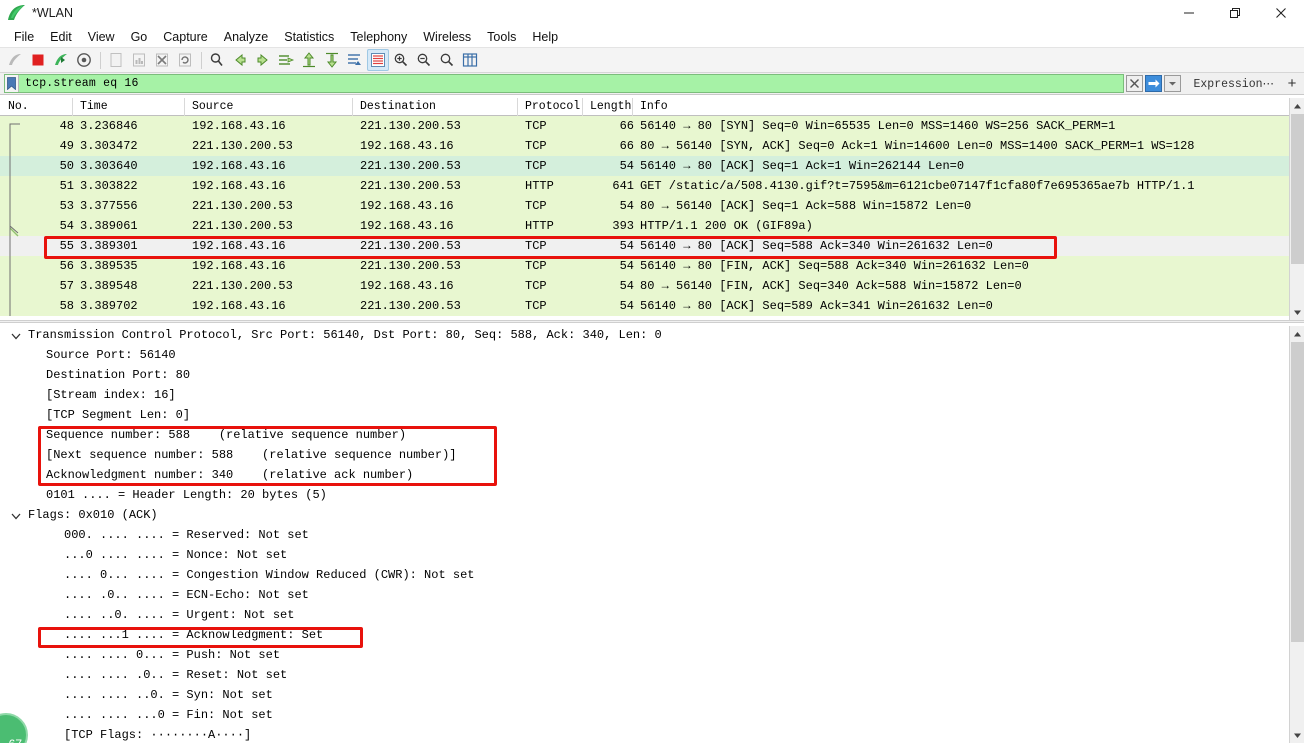 The image size is (1304, 743). What do you see at coordinates (286, 60) in the screenshot?
I see `go-to-packet-icon` at bounding box center [286, 60].